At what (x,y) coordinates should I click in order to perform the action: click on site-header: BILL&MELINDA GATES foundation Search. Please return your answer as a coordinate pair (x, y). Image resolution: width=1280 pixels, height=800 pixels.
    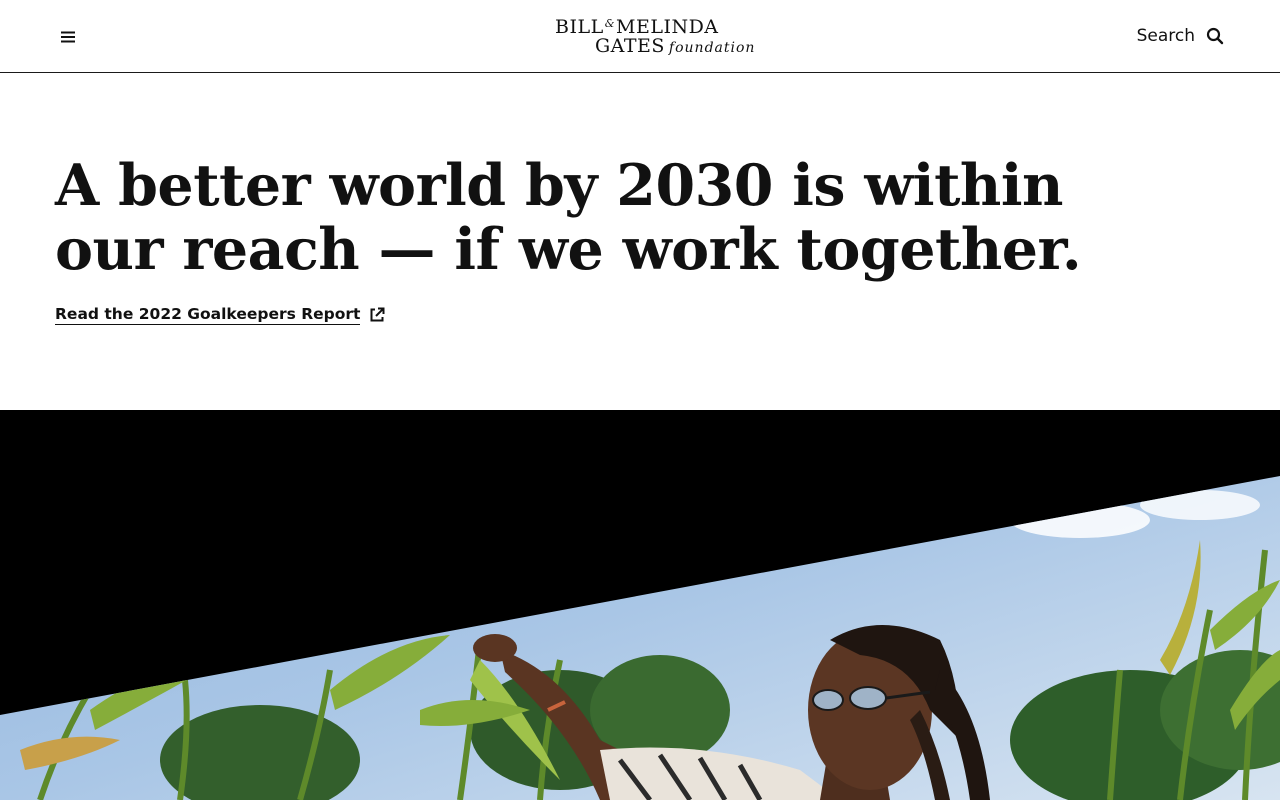
    Looking at the image, I should click on (640, 36).